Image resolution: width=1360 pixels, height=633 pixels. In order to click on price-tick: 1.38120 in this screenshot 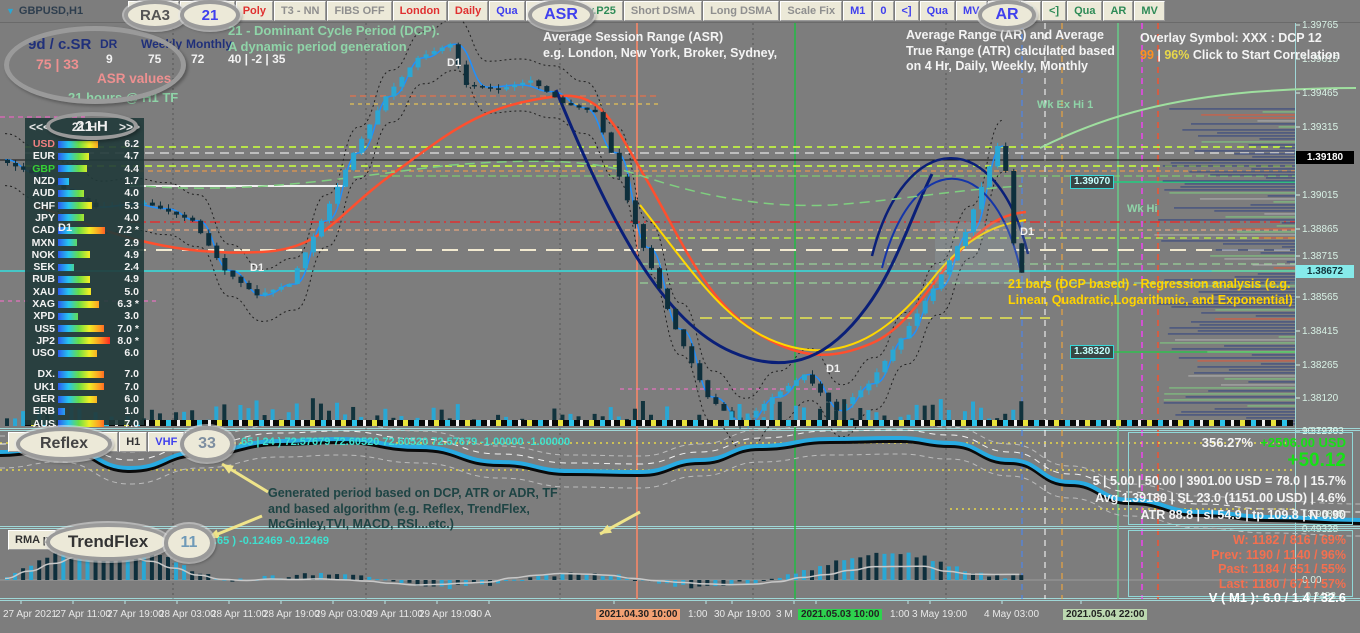, I will do `click(1320, 398)`.